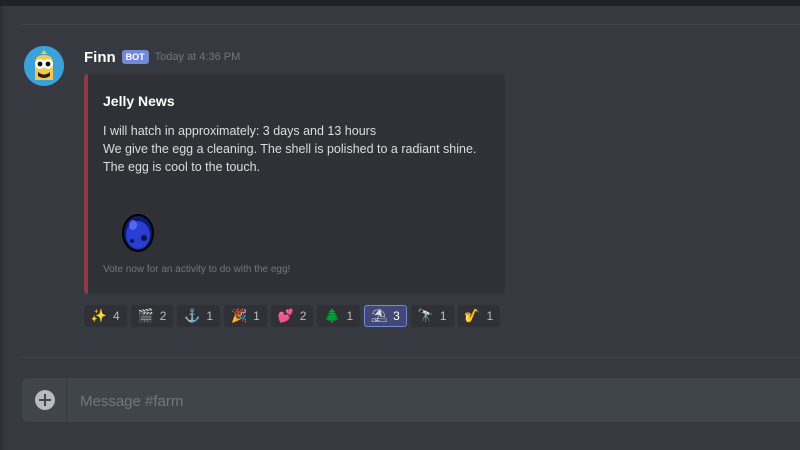 The height and width of the screenshot is (450, 800). I want to click on message-header: Finn BOT Today at 4:36 PM, so click(162, 57).